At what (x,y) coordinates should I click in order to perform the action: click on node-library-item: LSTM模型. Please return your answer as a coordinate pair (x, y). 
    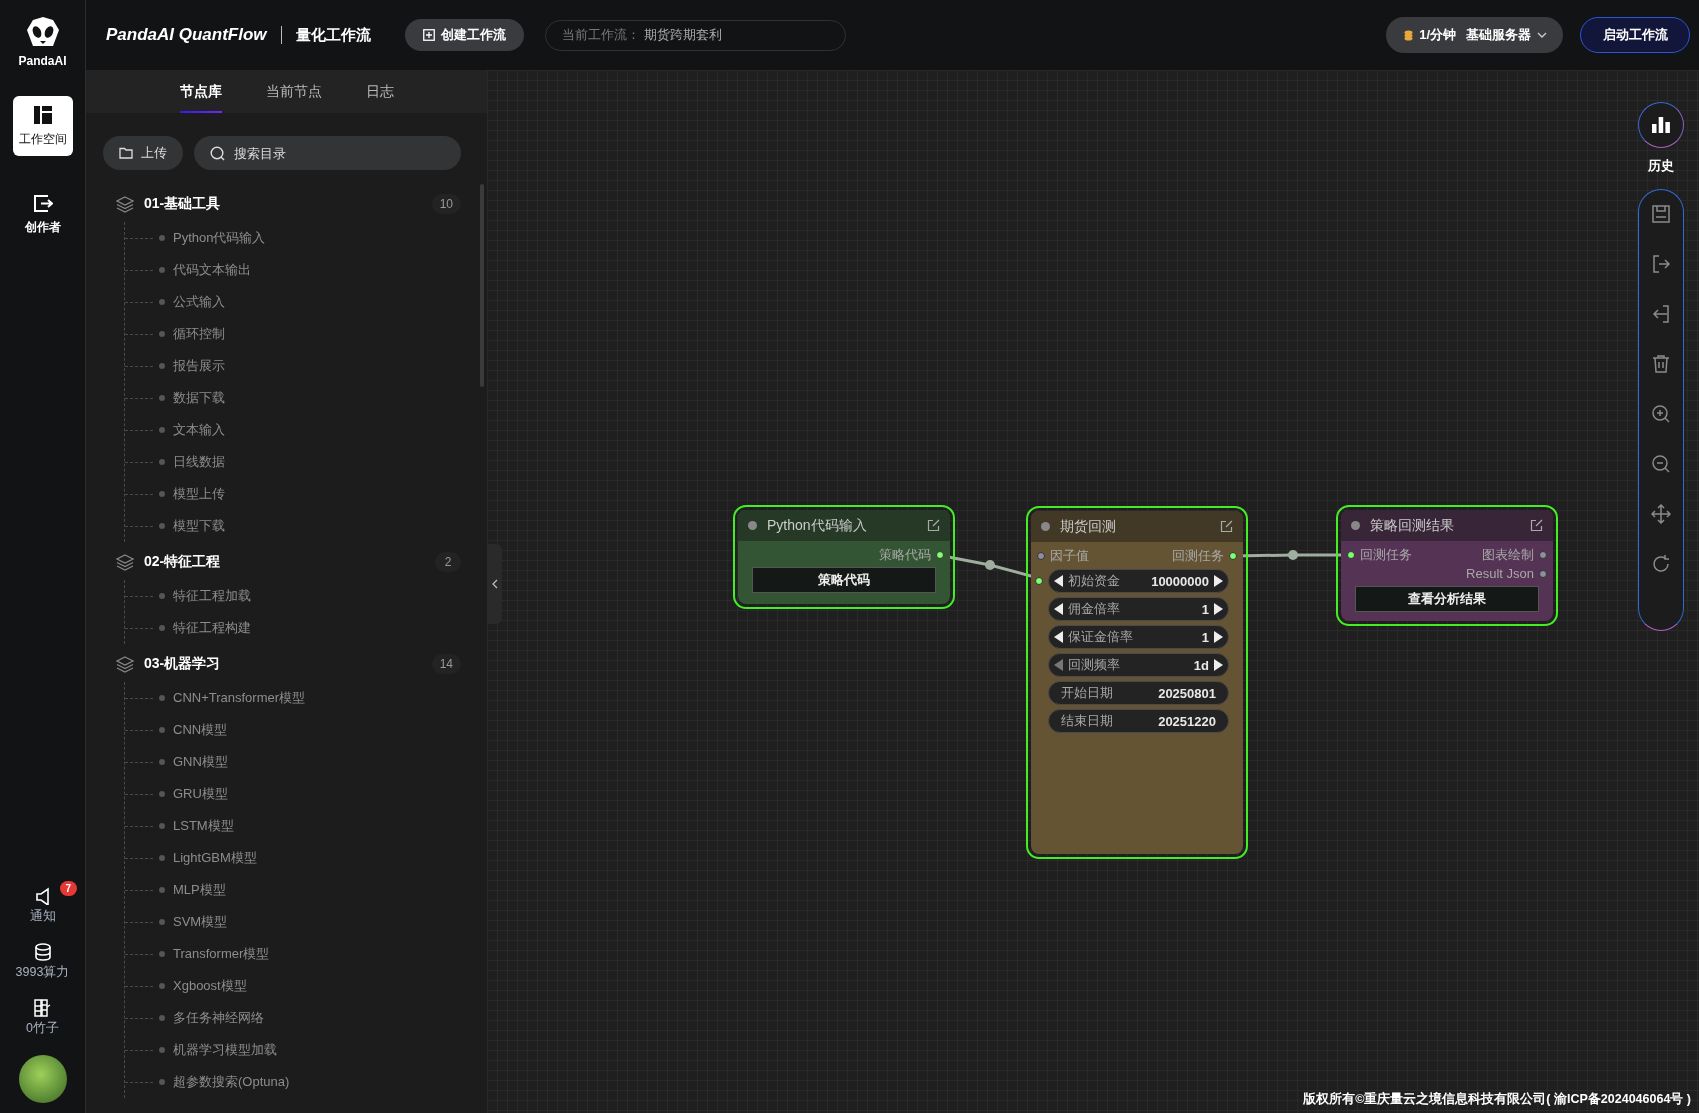
    Looking at the image, I should click on (203, 826).